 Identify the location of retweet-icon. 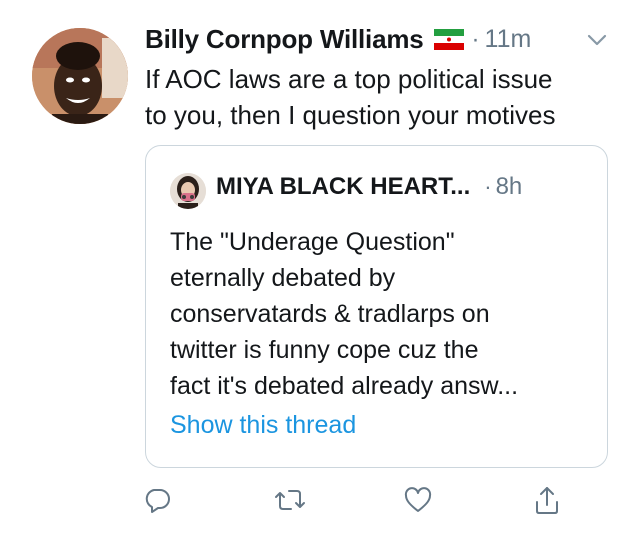
(290, 500).